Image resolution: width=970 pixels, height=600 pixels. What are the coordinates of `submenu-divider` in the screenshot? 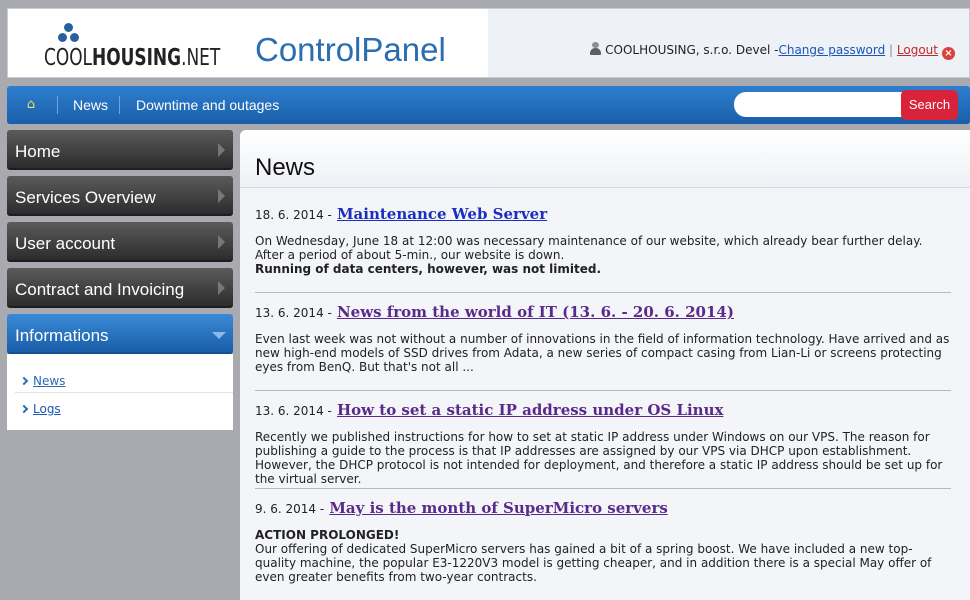 It's located at (124, 392).